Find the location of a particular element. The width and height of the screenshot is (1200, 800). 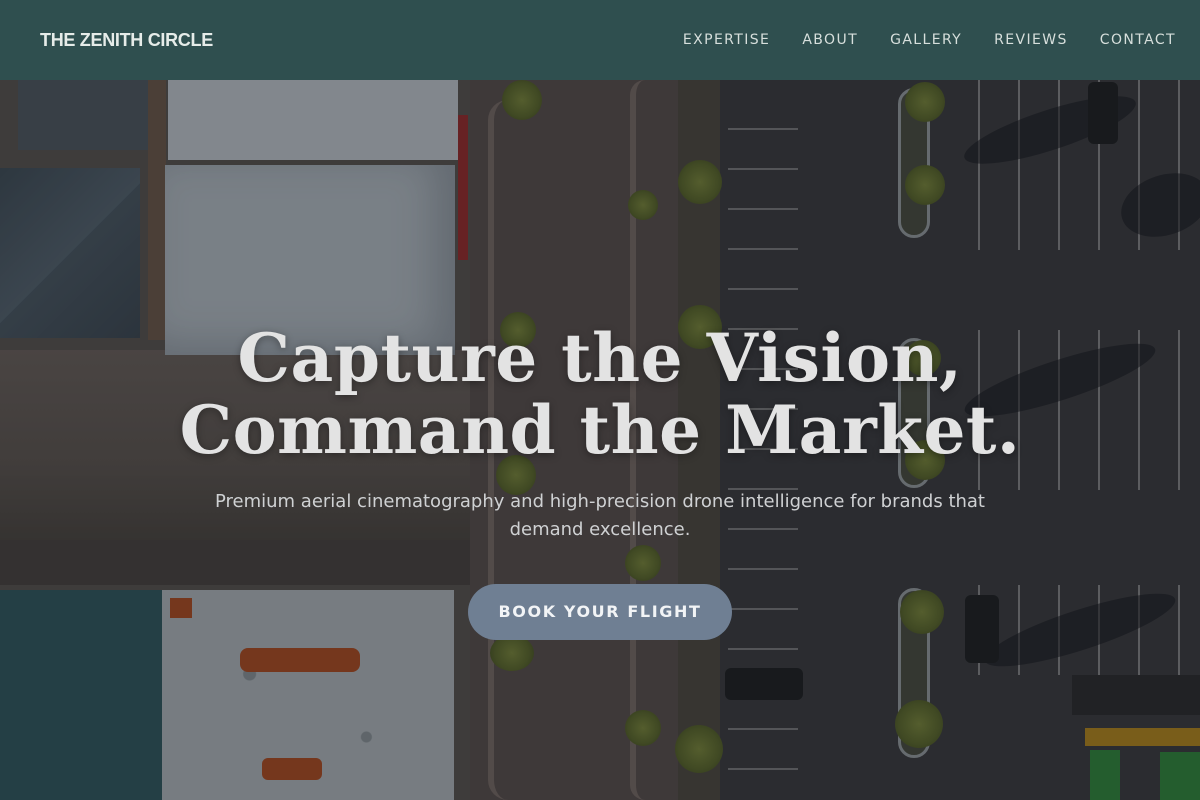

hero-headline-line-1: Capture the Vision, is located at coordinates (600, 358).